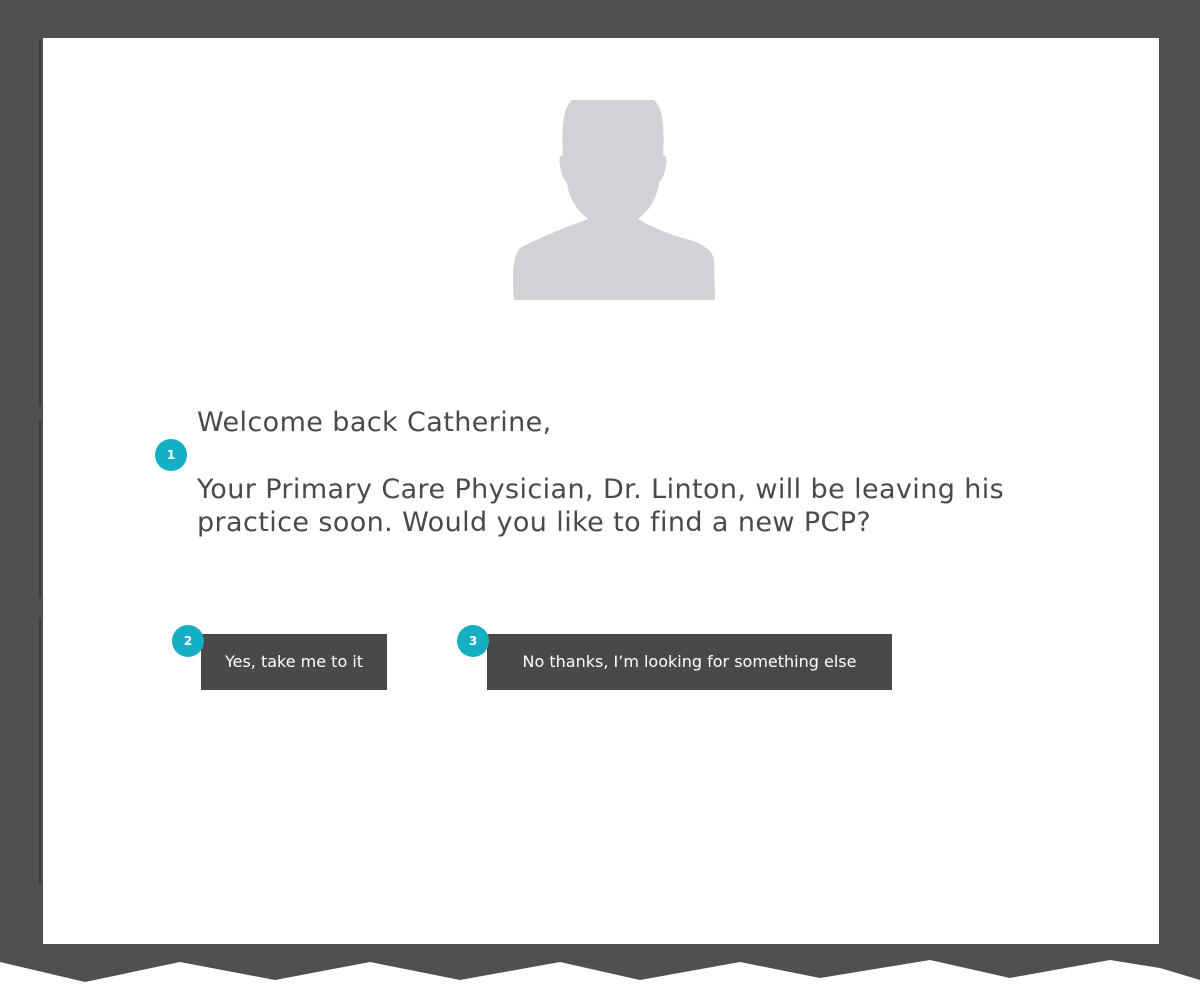 Image resolution: width=1200 pixels, height=995 pixels. What do you see at coordinates (374, 422) in the screenshot?
I see `greeting-text: Welcome back Catherine,` at bounding box center [374, 422].